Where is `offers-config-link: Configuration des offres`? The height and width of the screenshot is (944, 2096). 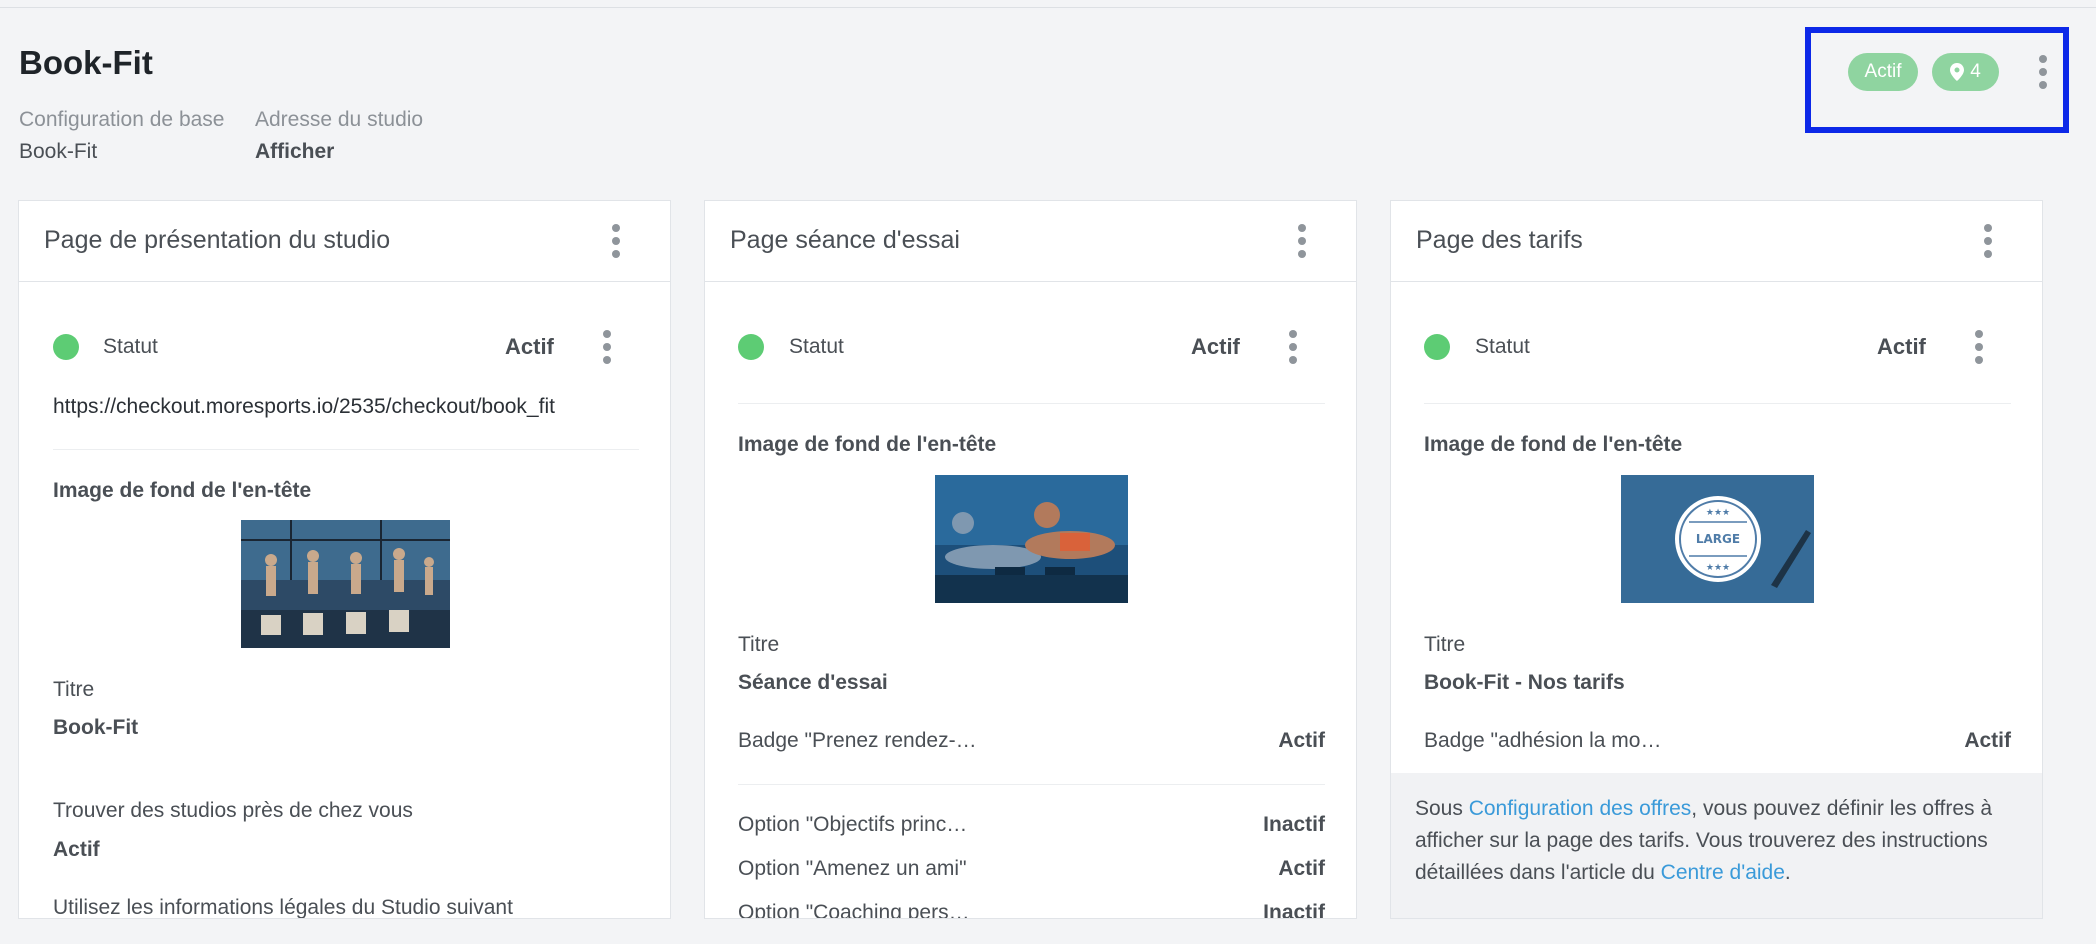 offers-config-link: Configuration des offres is located at coordinates (1580, 808).